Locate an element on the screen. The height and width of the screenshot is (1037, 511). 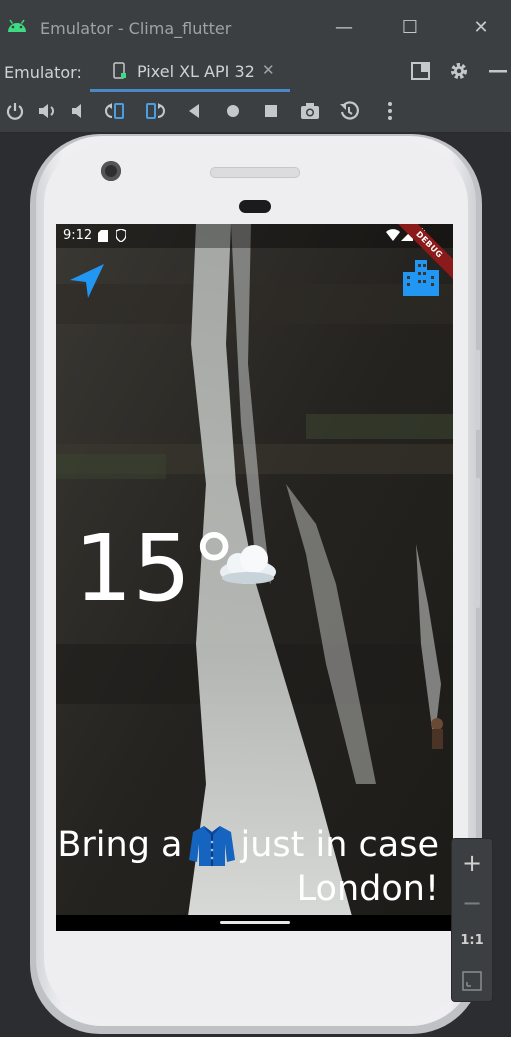
front-camera is located at coordinates (111, 171).